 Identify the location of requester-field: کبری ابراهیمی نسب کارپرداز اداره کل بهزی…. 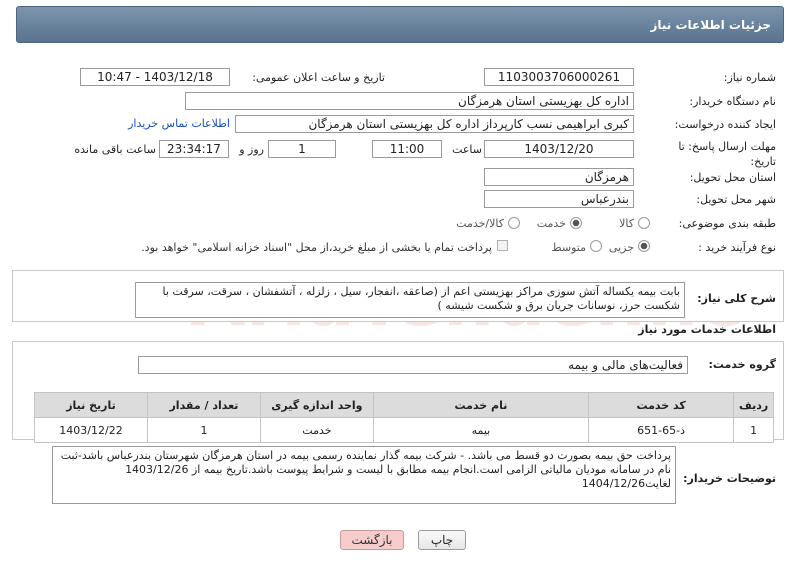
(434, 124).